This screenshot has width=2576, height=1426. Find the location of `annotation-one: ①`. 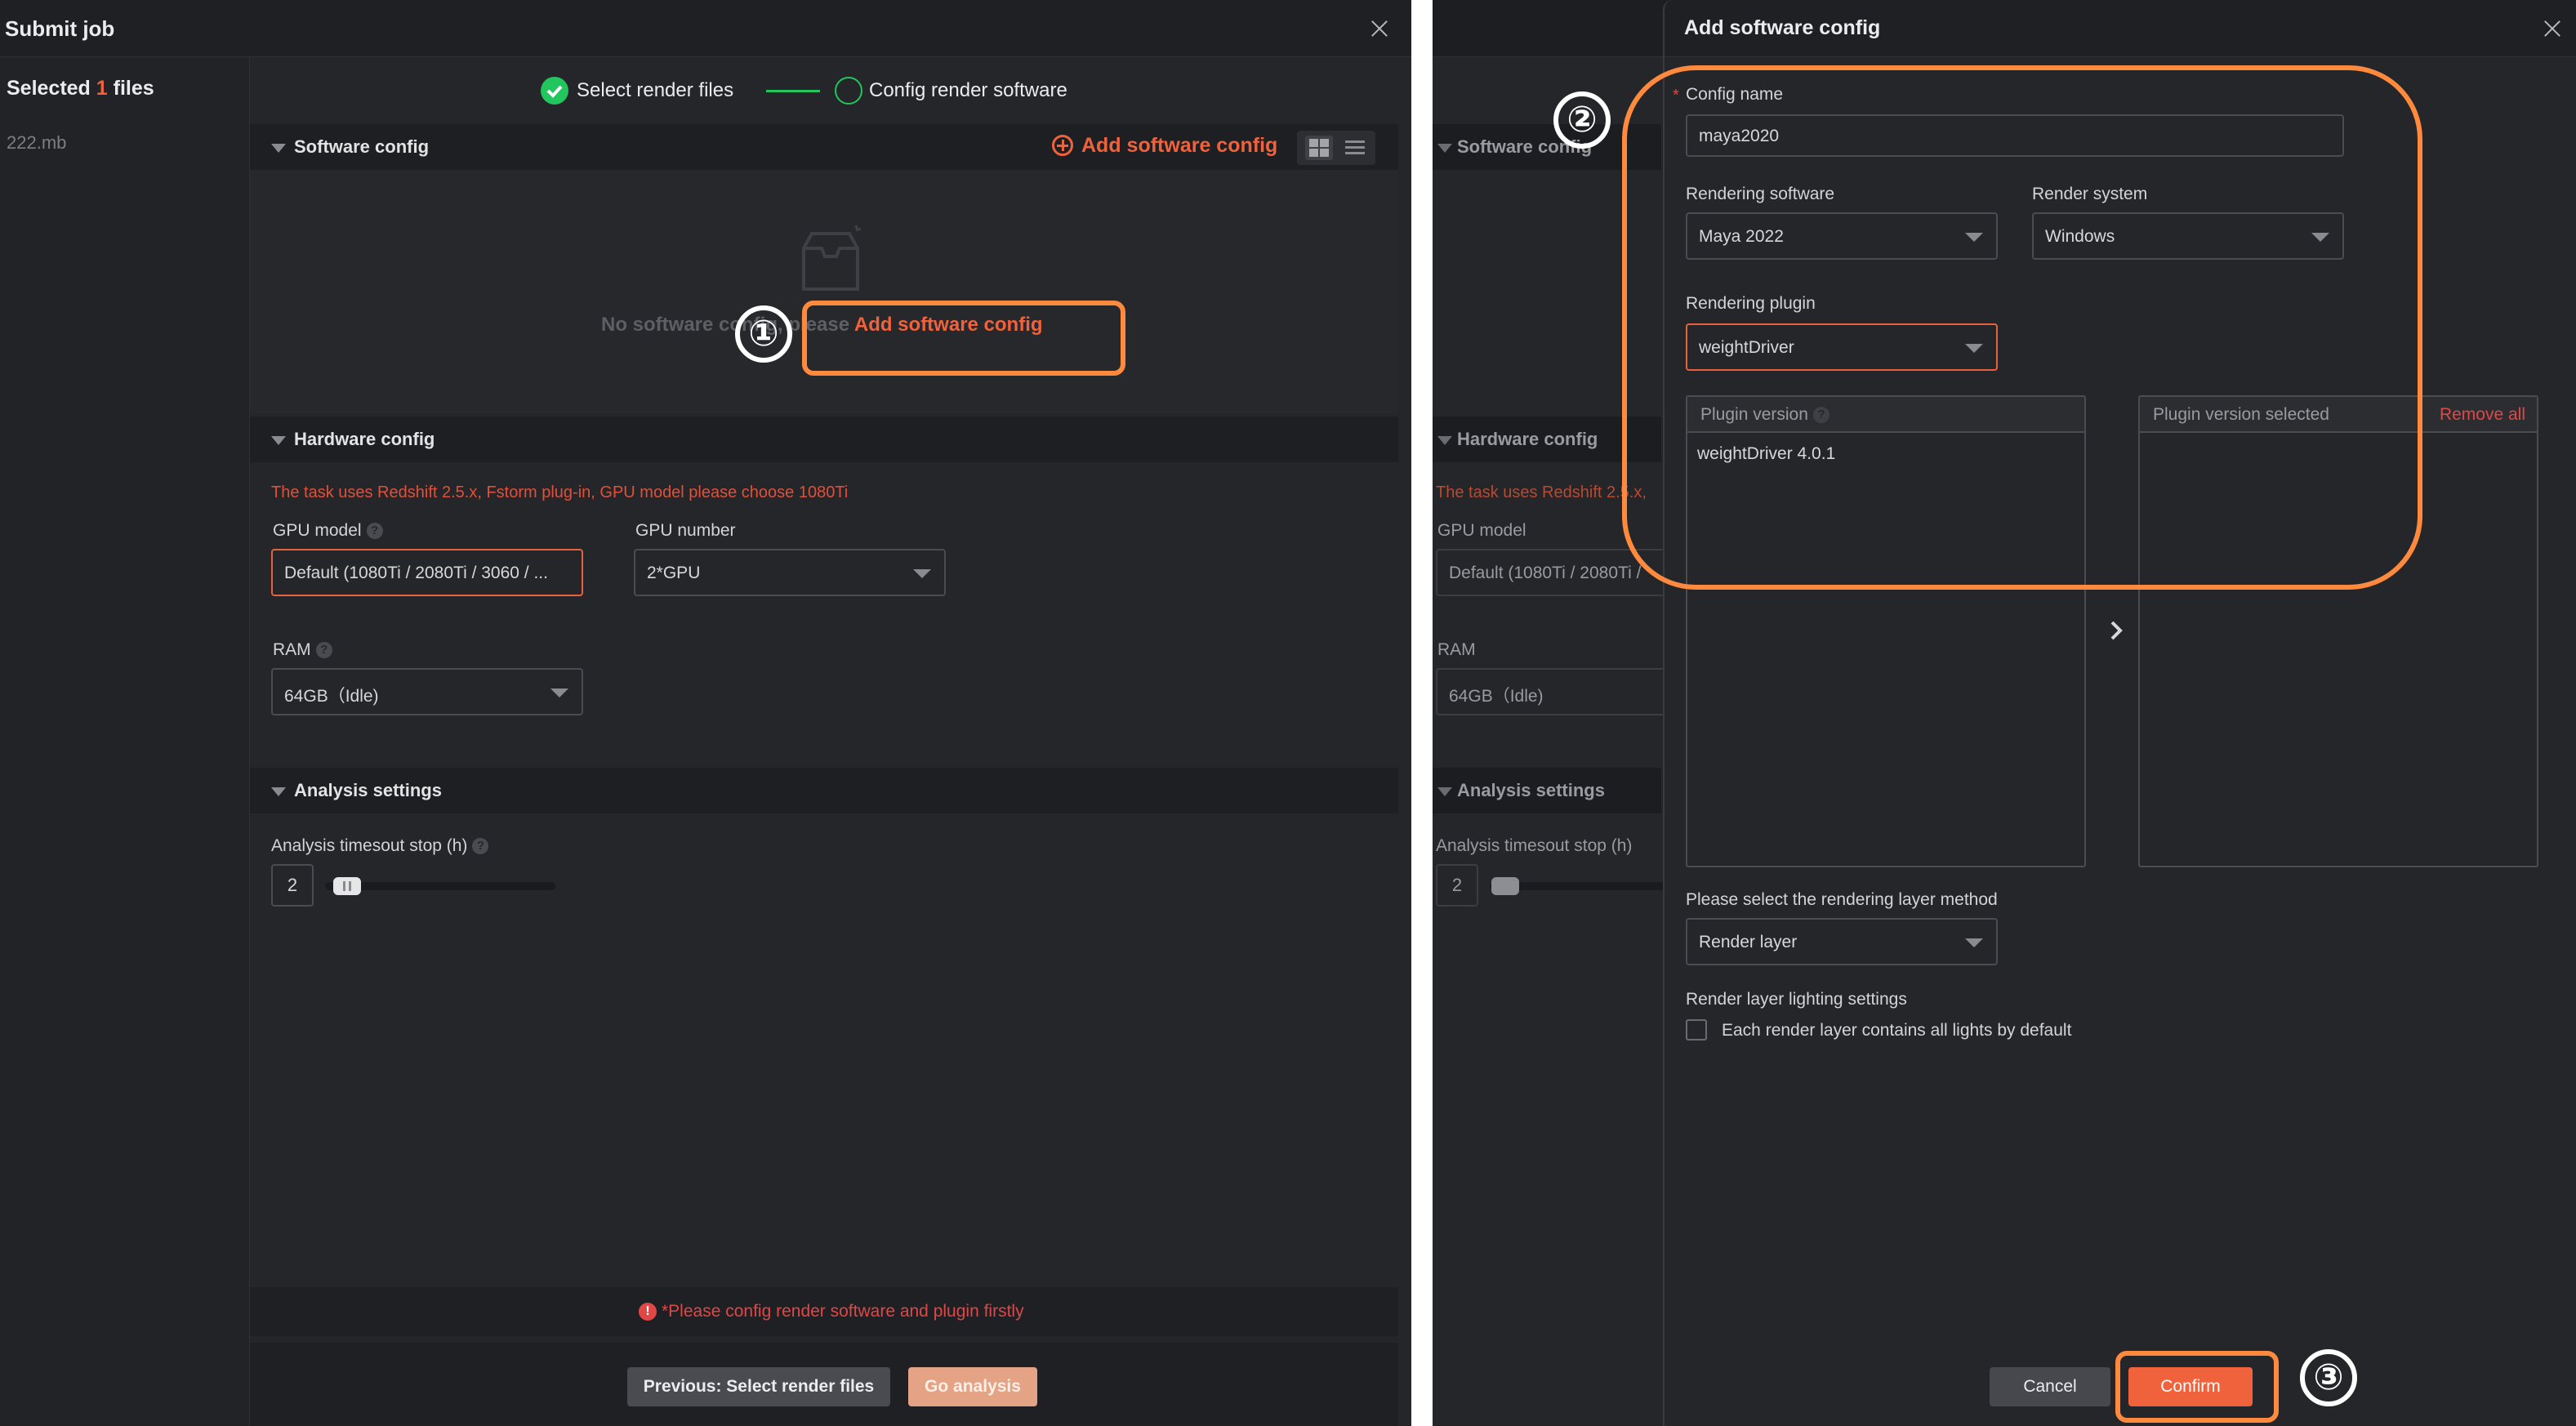

annotation-one: ① is located at coordinates (763, 334).